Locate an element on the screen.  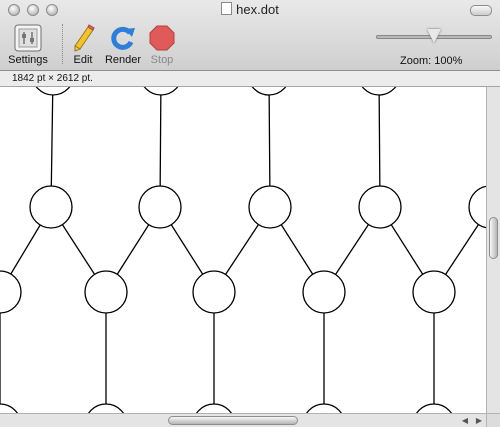
window-title-text: hex.dot is located at coordinates (257, 9).